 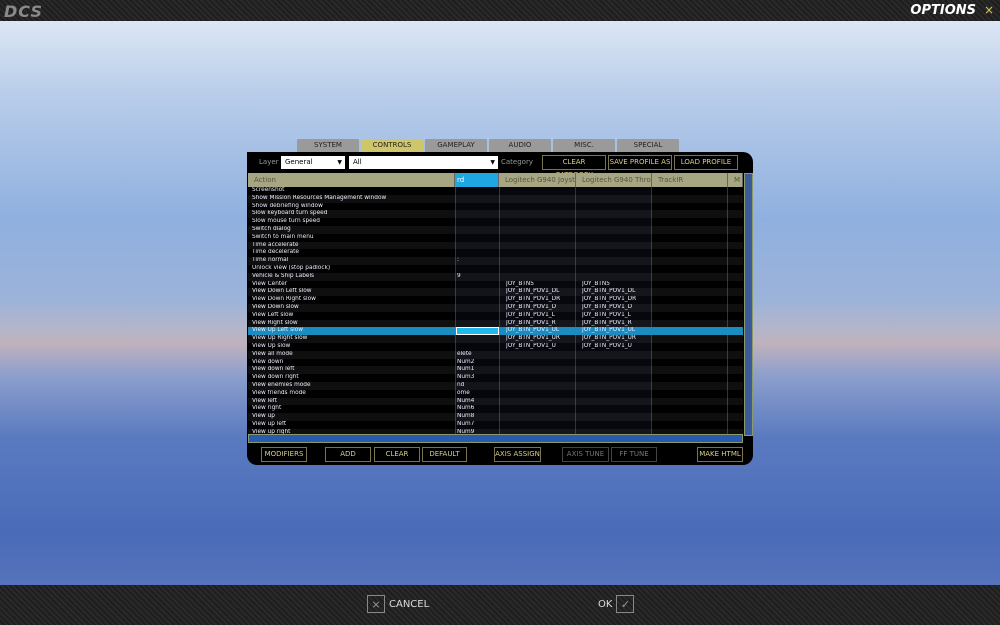 What do you see at coordinates (634, 454) in the screenshot?
I see `ff-tune-button: FF TUNE` at bounding box center [634, 454].